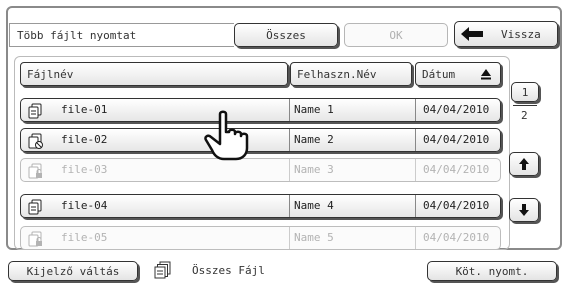 This screenshot has height=284, width=568. What do you see at coordinates (73, 271) in the screenshot?
I see `display-switch-button: Kijelző váltás` at bounding box center [73, 271].